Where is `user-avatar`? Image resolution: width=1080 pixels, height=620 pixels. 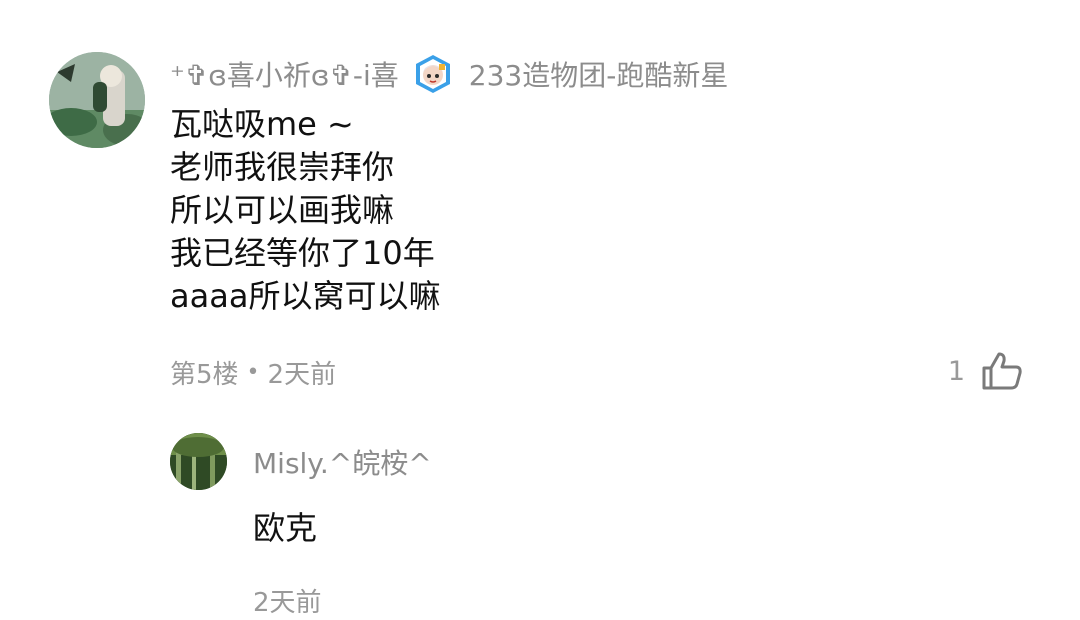 user-avatar is located at coordinates (97, 100).